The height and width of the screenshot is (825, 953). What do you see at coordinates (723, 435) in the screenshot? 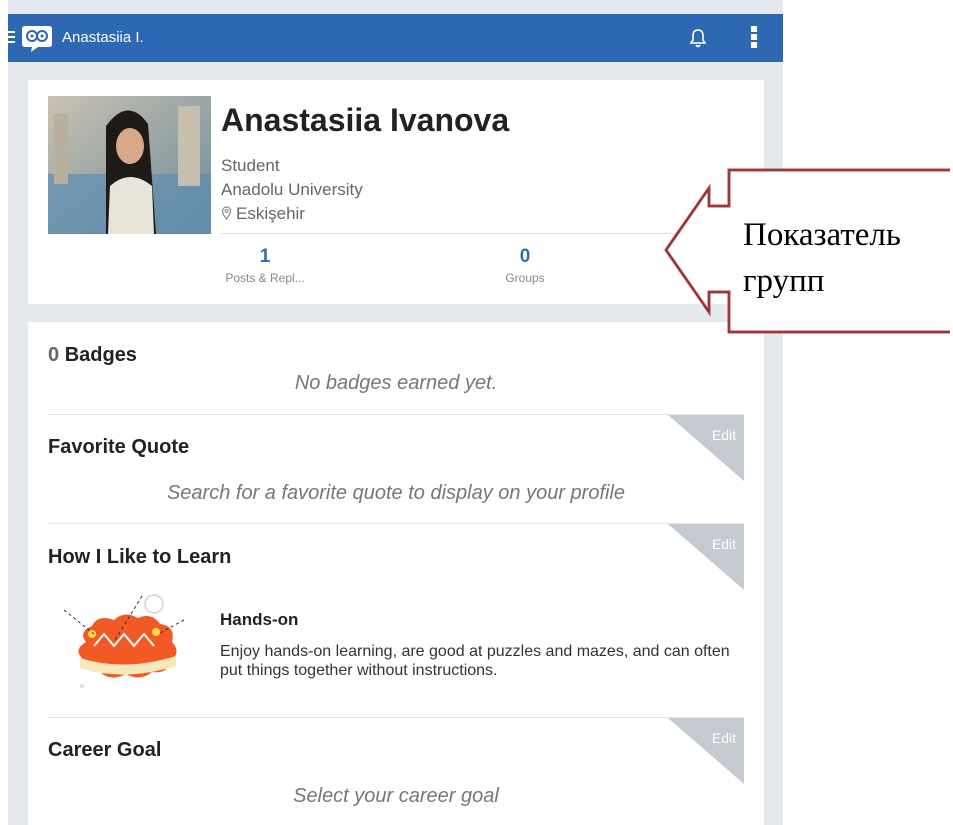
I see `quote-edit-label: Edit` at bounding box center [723, 435].